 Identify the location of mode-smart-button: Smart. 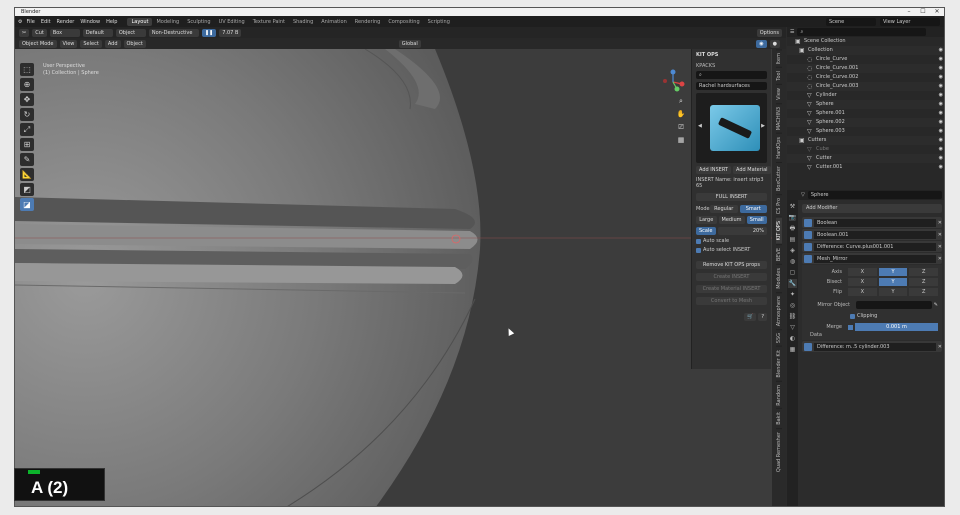
(753, 209).